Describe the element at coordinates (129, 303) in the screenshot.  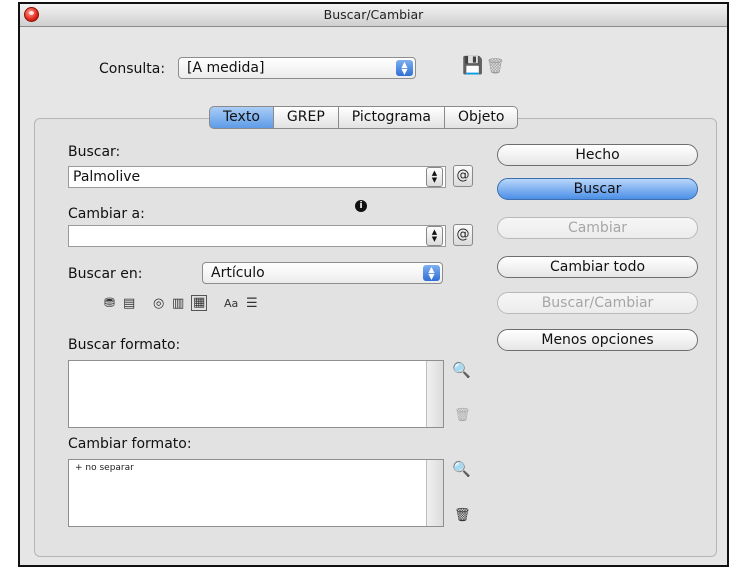
I see `locked-stories-icon: ▤` at that location.